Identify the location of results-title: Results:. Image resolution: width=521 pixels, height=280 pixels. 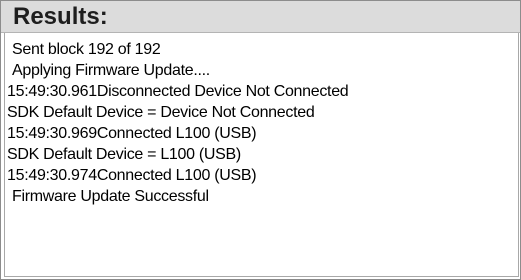
(60, 16).